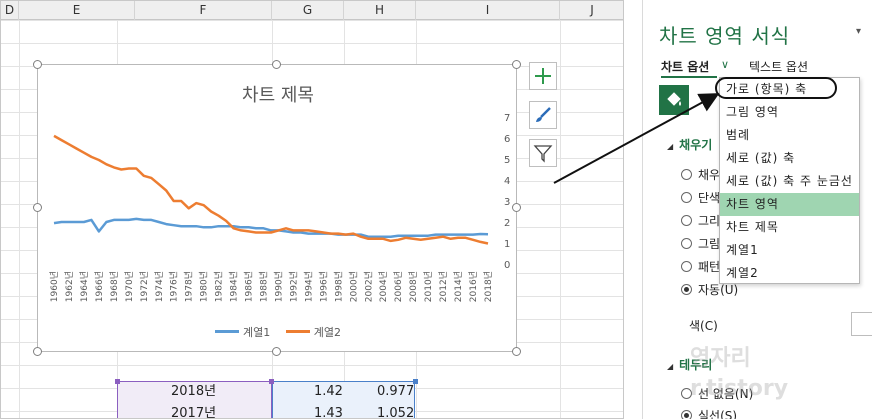 The image size is (872, 419). What do you see at coordinates (709, 413) in the screenshot?
I see `border-option-solid-line: 실선(S)` at bounding box center [709, 413].